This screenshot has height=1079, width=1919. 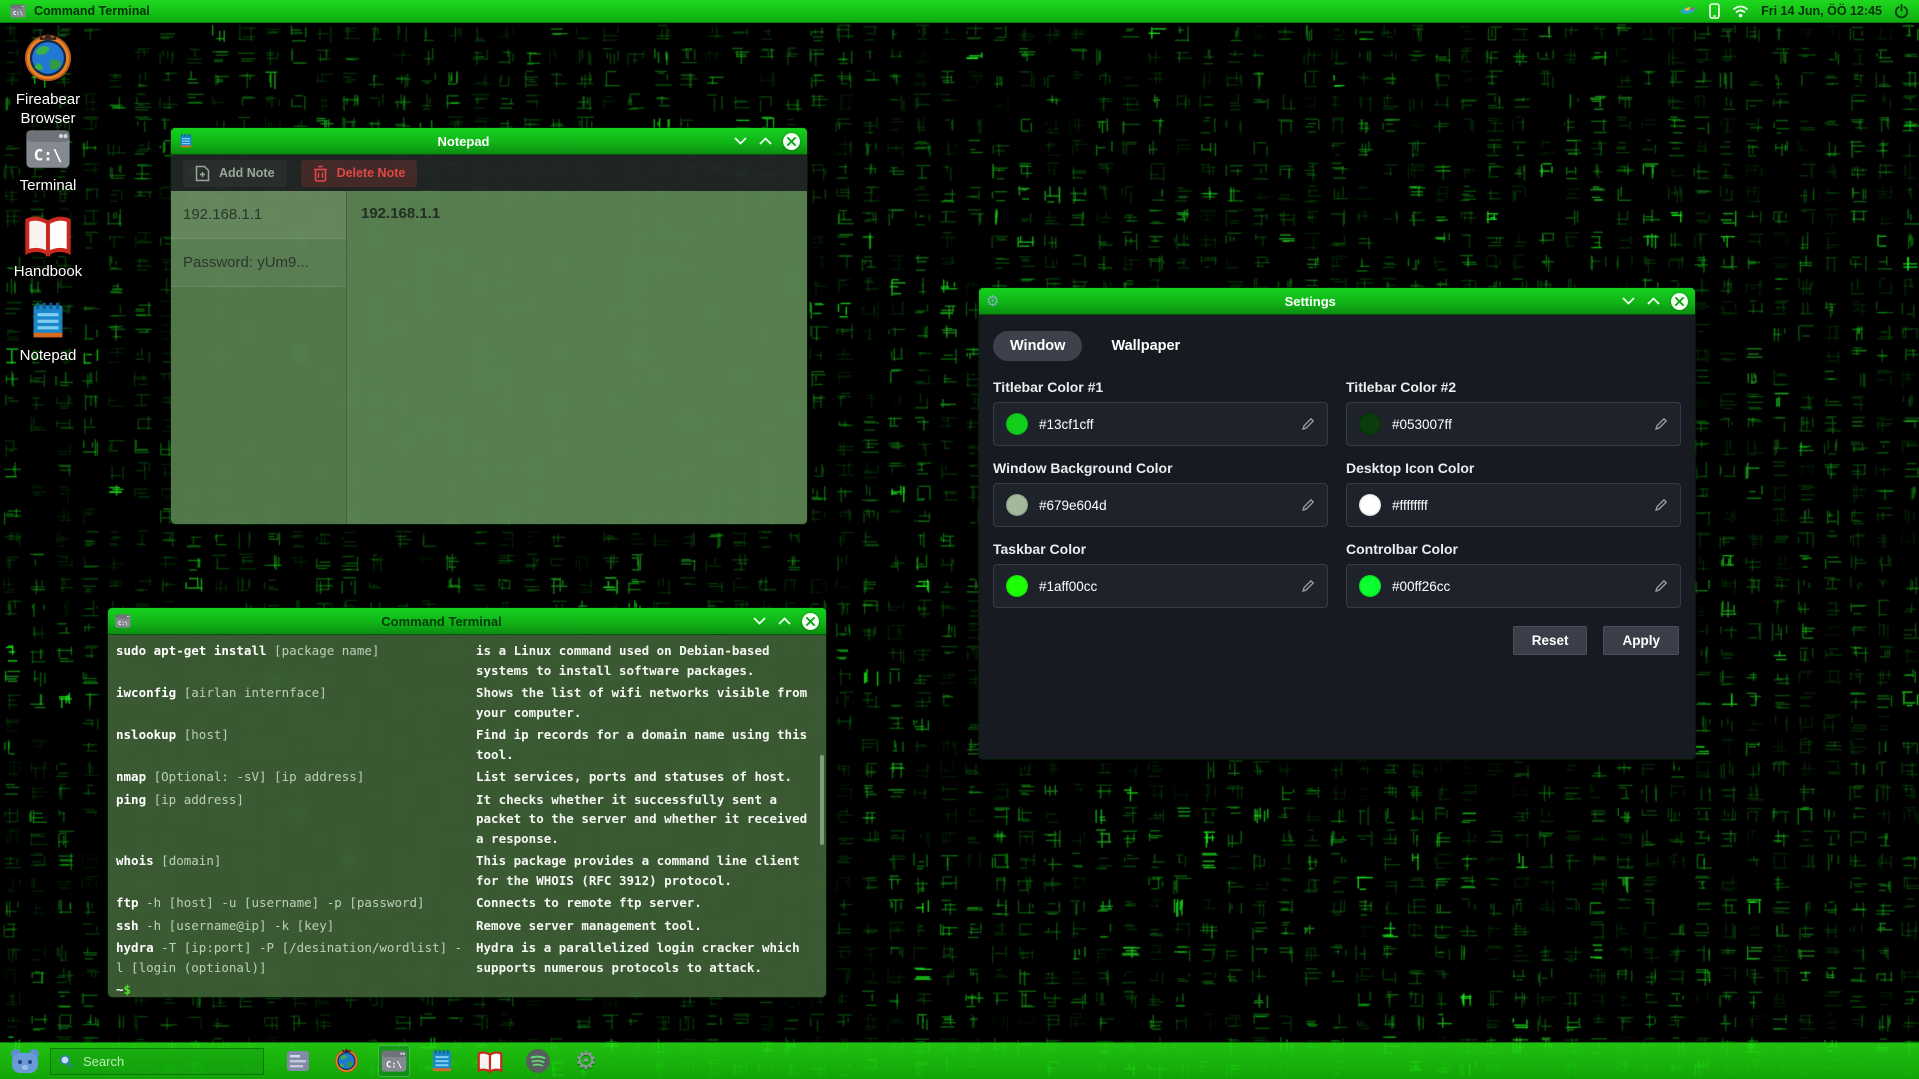 What do you see at coordinates (1402, 549) in the screenshot?
I see `color-field-label: Controlbar Color` at bounding box center [1402, 549].